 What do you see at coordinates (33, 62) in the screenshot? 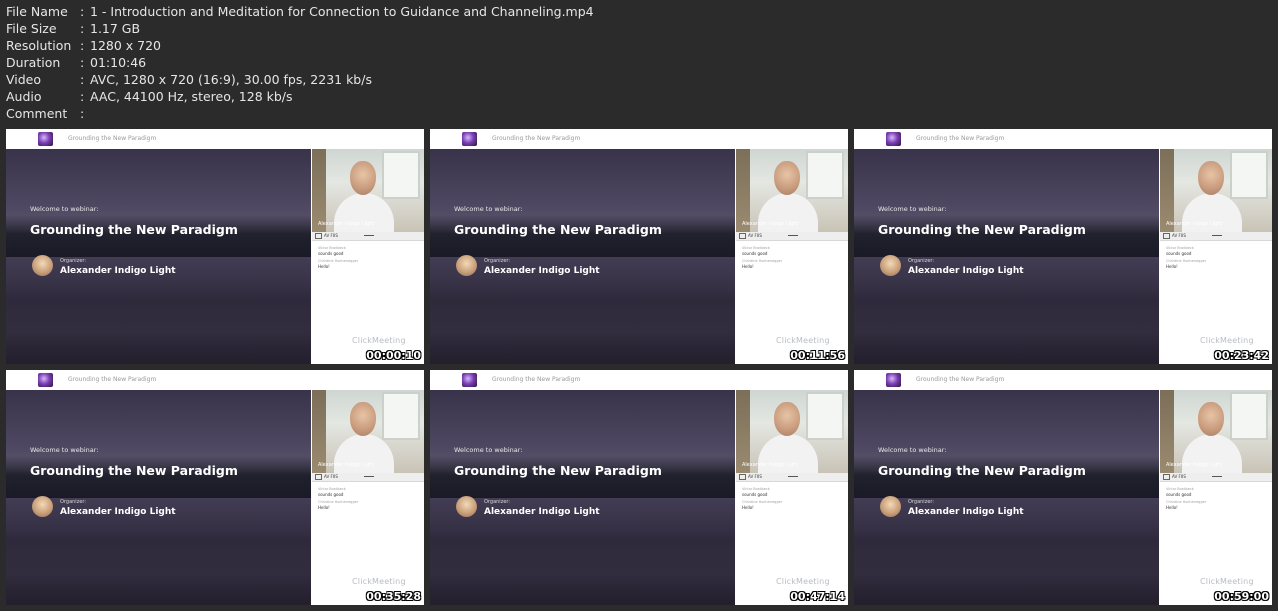
I see `info-key: Duration` at bounding box center [33, 62].